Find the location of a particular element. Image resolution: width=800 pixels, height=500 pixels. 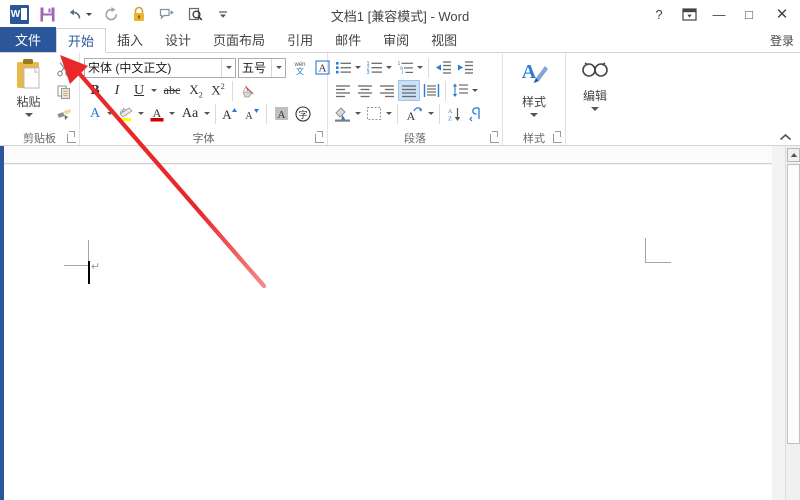

format-painter-button is located at coordinates (64, 115).